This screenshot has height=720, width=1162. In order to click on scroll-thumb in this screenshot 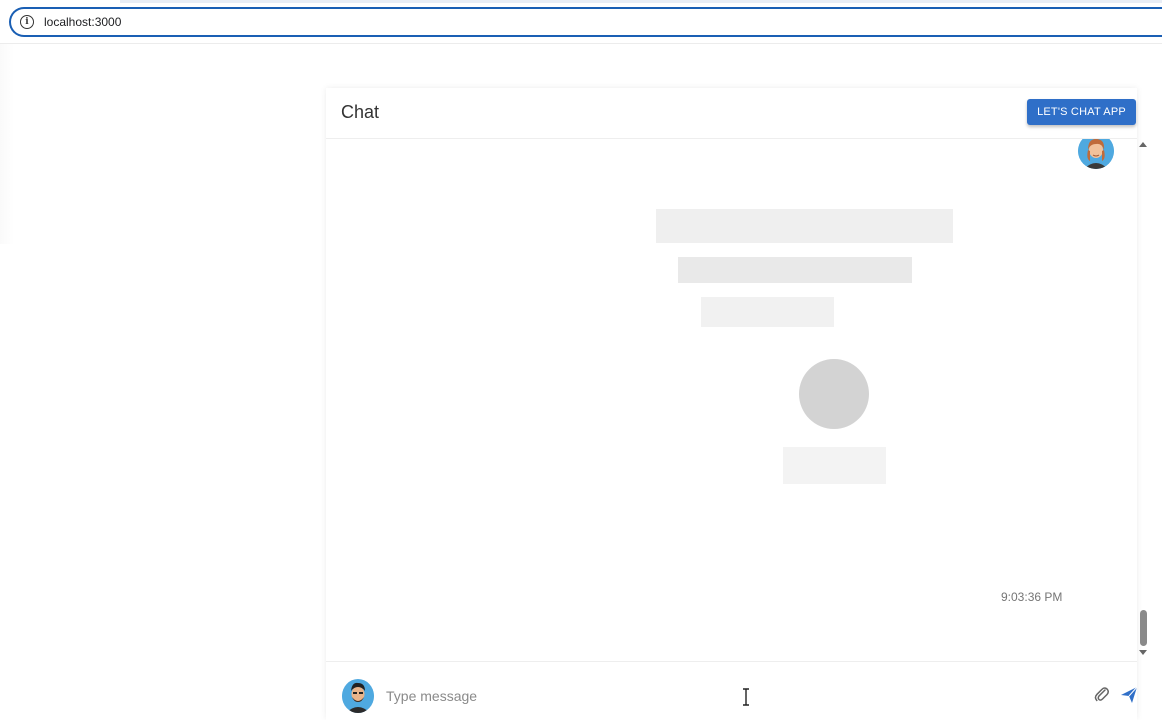, I will do `click(1143, 628)`.